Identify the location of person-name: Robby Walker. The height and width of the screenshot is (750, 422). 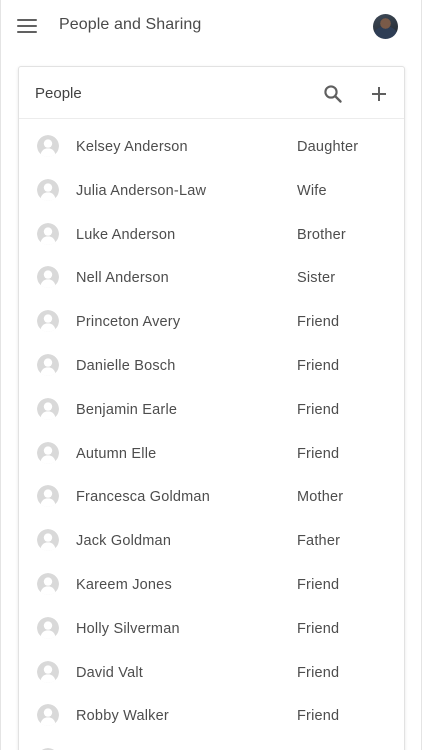
(122, 716).